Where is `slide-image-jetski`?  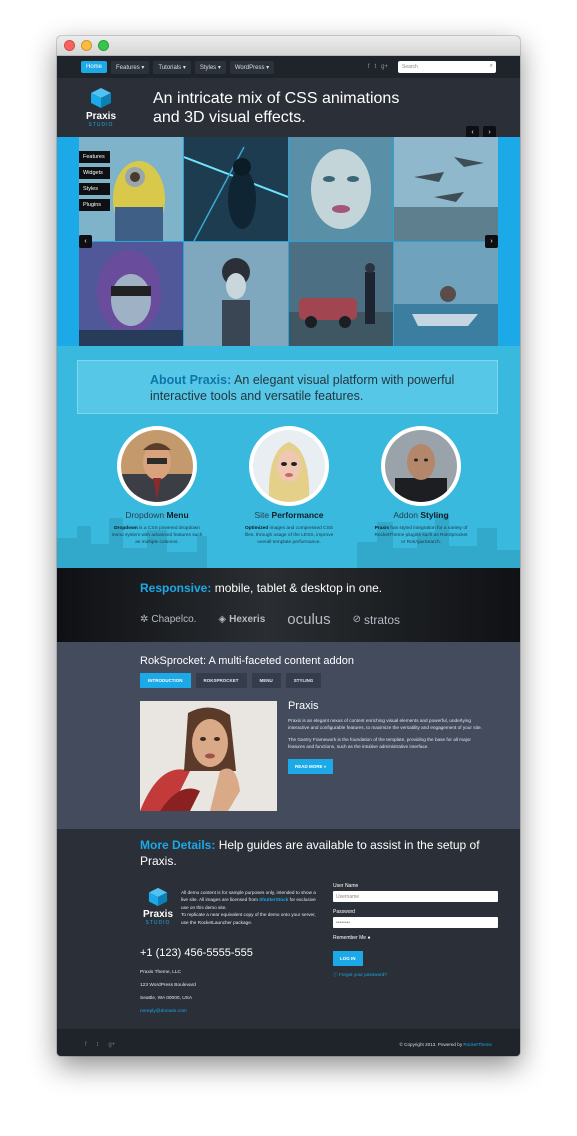
slide-image-jetski is located at coordinates (446, 294).